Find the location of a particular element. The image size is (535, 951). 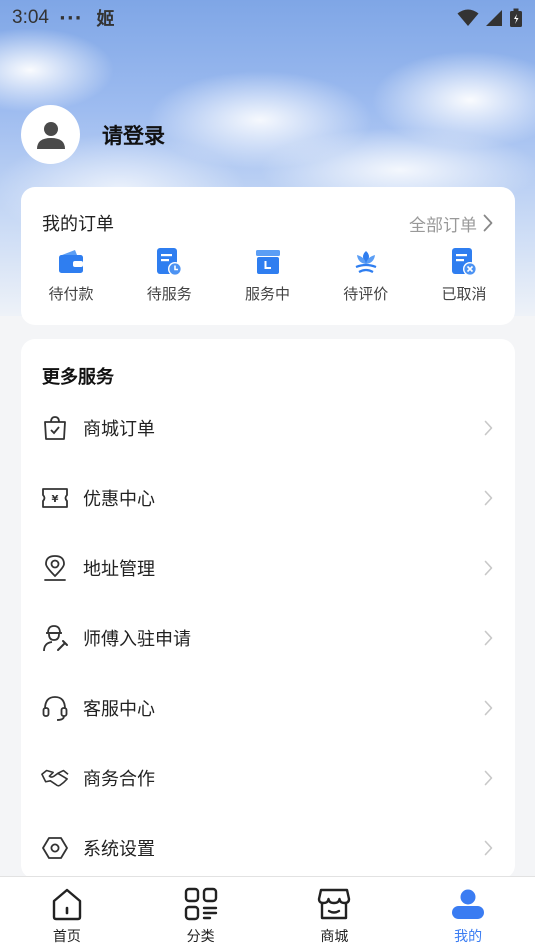

status-right is located at coordinates (490, 18).